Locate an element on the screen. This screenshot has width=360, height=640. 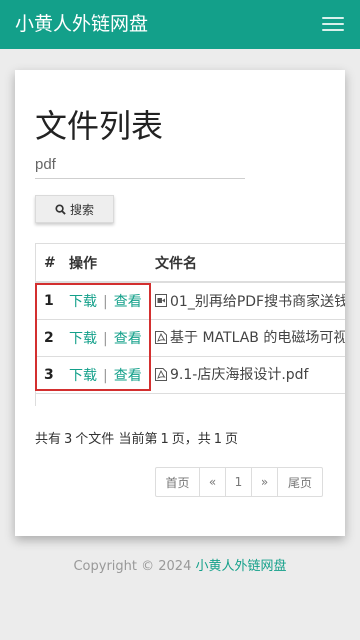
file-name-cell: 基于 MATLAB 的电磁场可视化 is located at coordinates (250, 338).